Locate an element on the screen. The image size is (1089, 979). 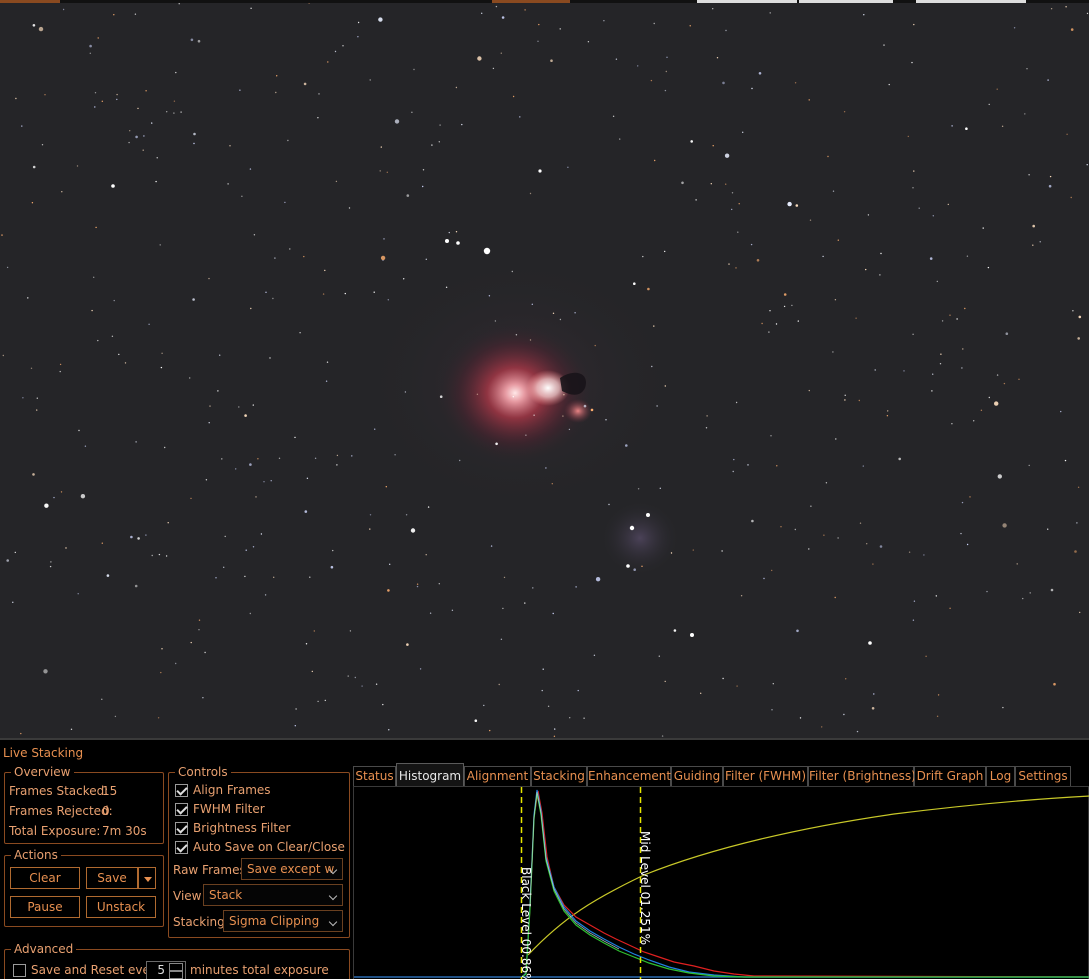
clear-button: Clear is located at coordinates (45, 878).